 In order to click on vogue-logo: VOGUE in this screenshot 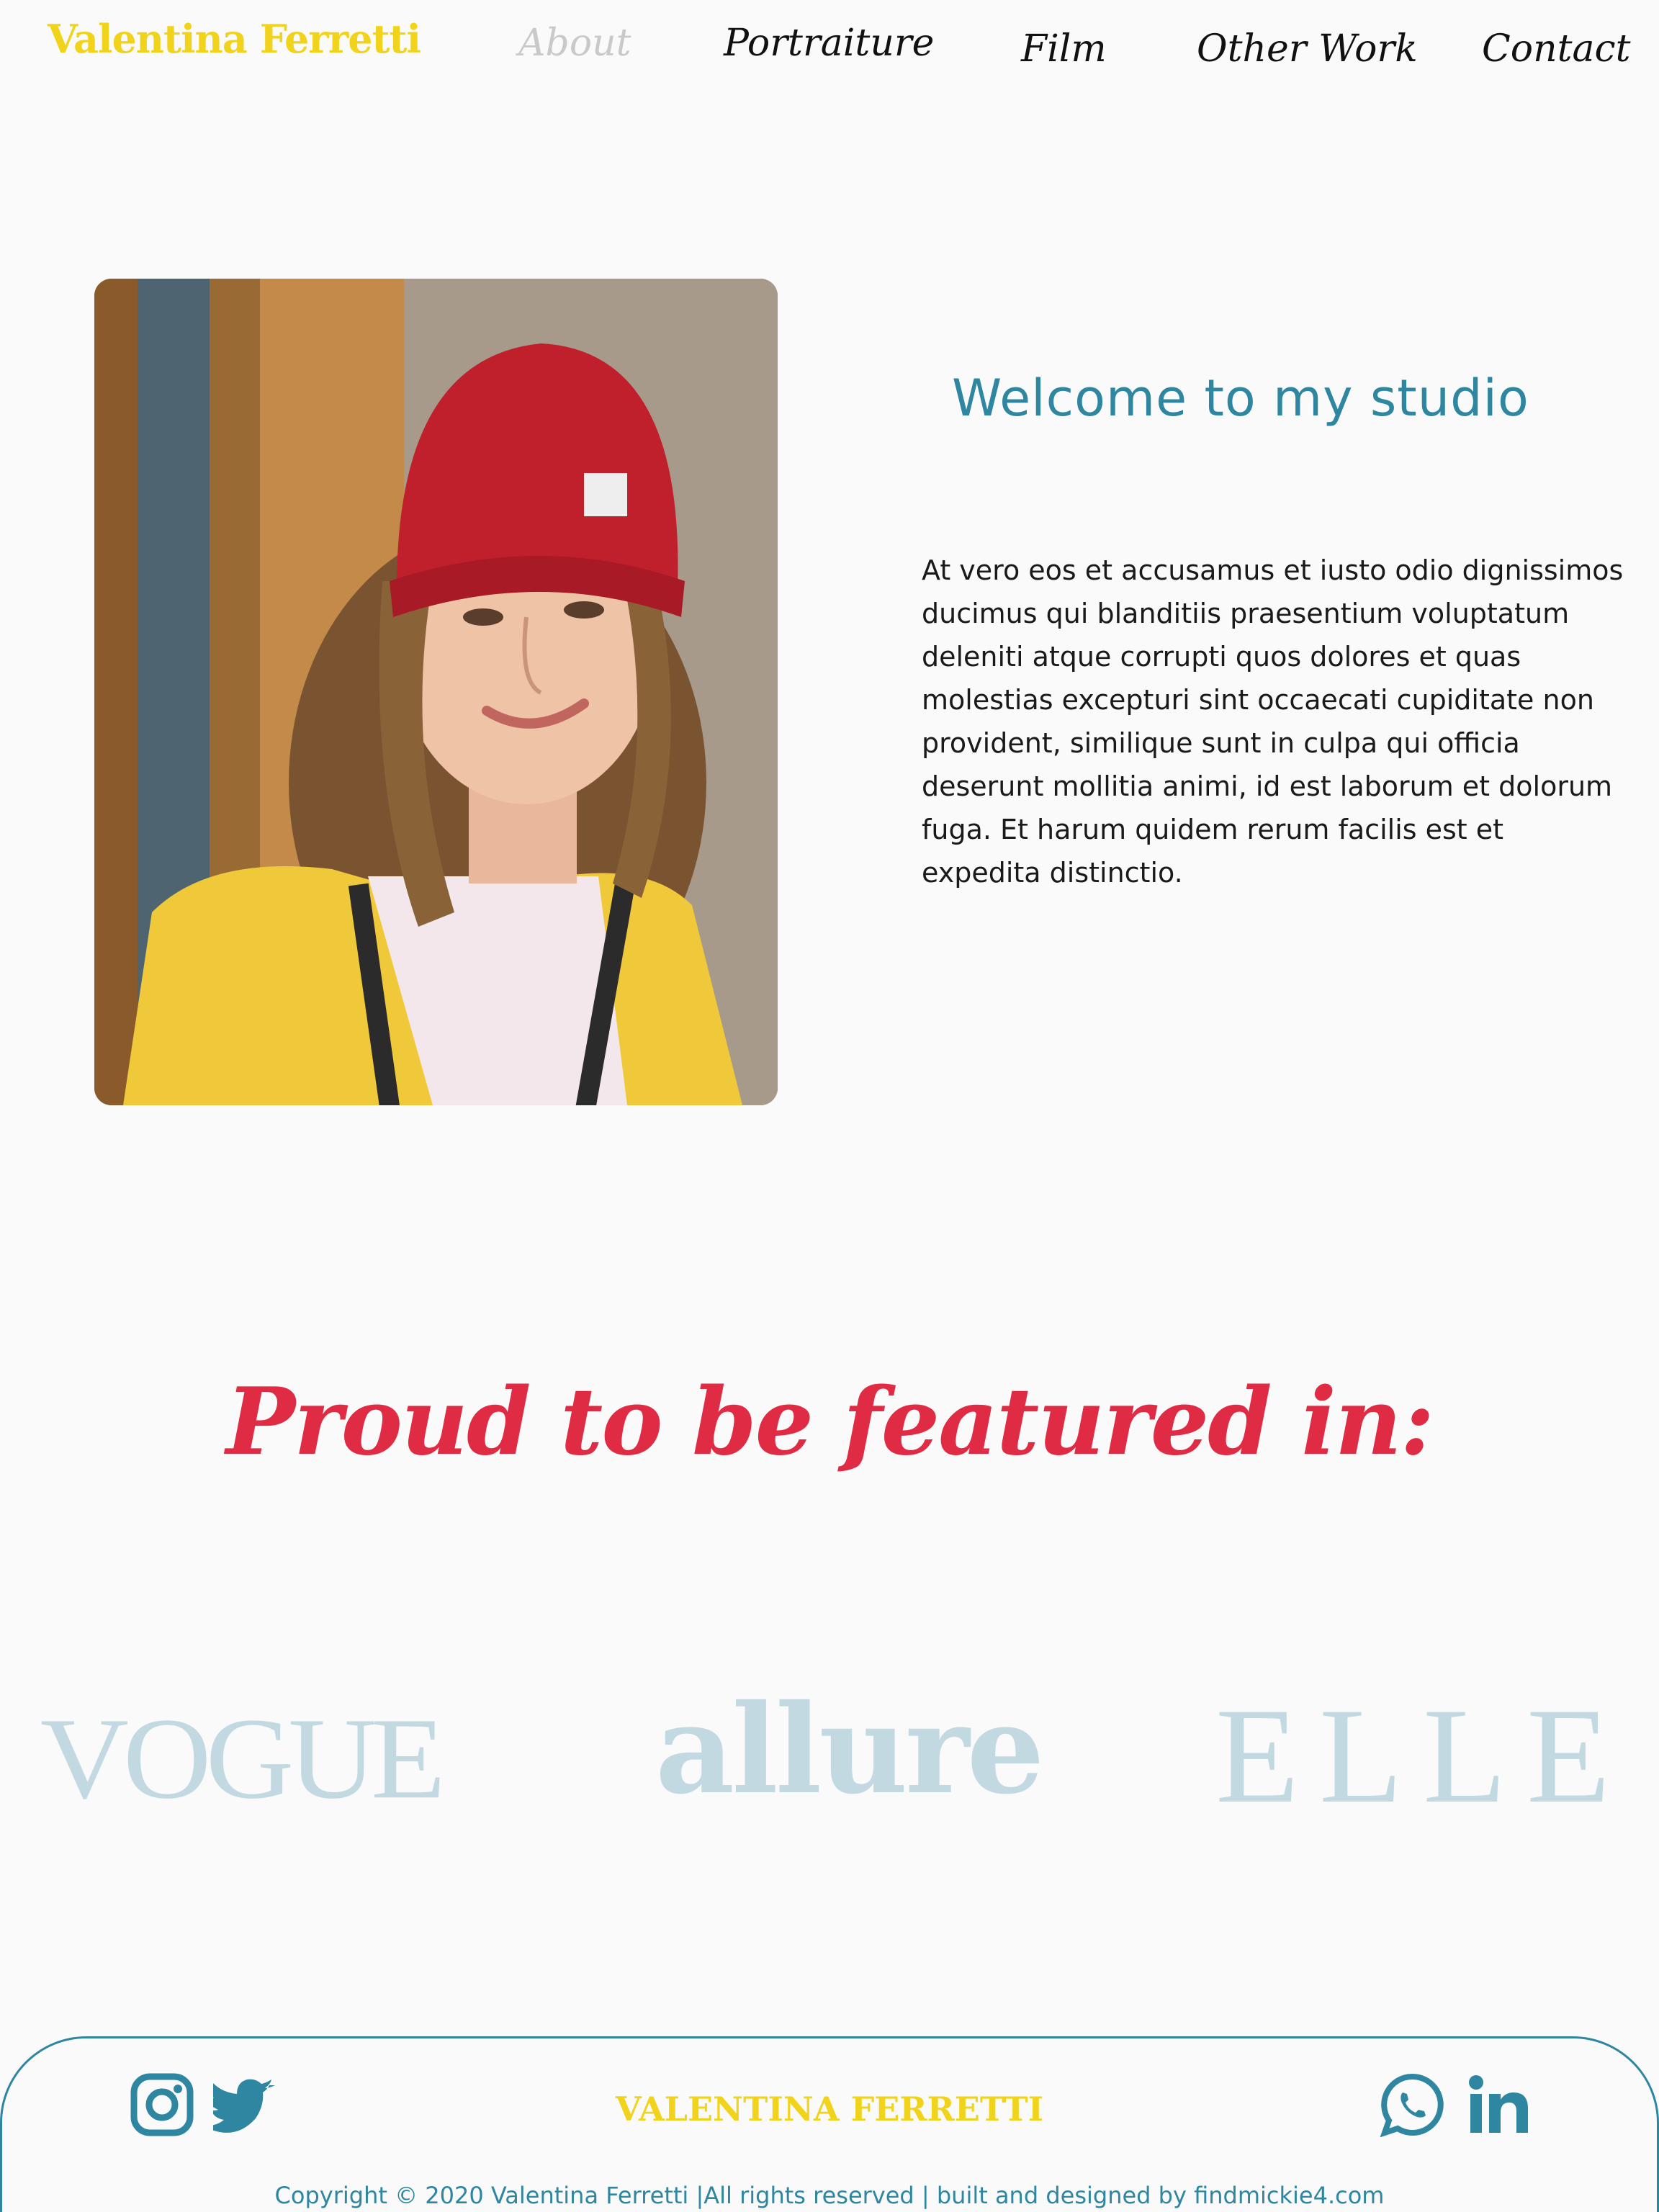, I will do `click(243, 1759)`.